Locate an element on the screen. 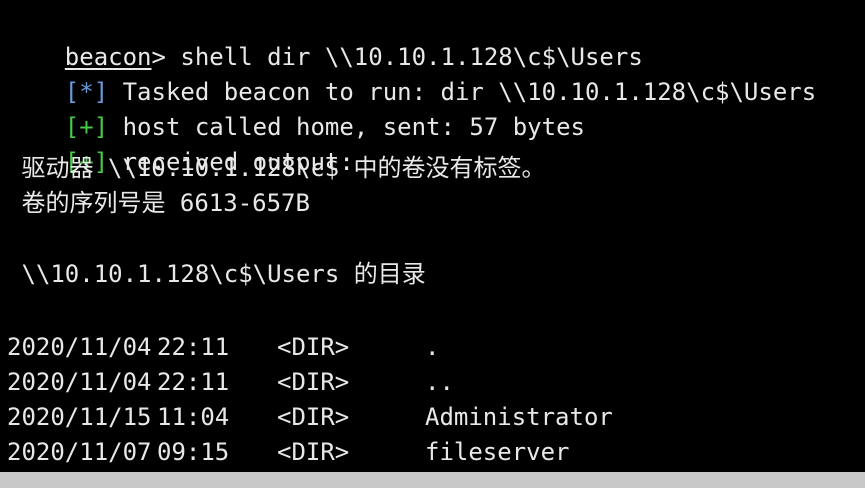  directory-entry: 2020/11/04 22:11 <DIR> .. is located at coordinates (432, 382).